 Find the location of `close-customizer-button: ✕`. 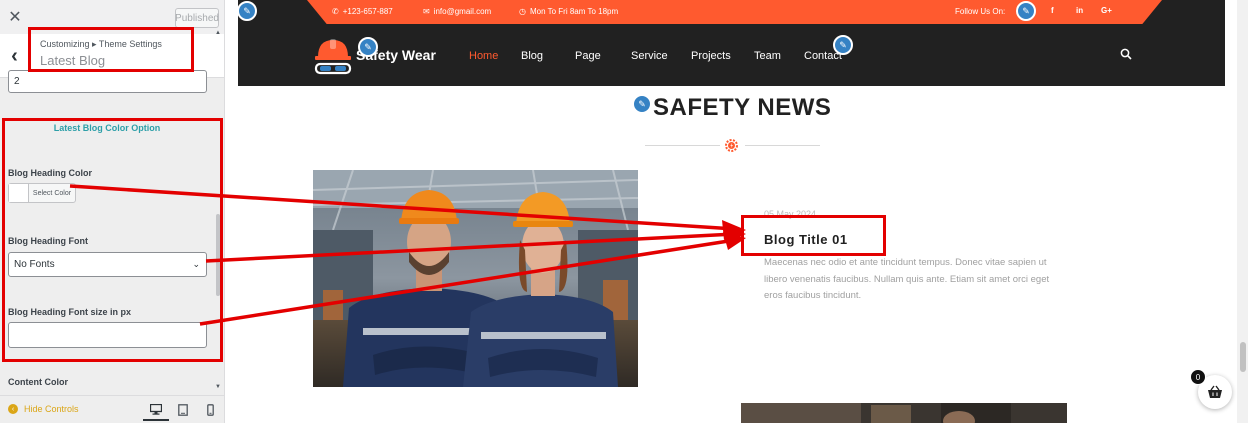

close-customizer-button: ✕ is located at coordinates (15, 16).